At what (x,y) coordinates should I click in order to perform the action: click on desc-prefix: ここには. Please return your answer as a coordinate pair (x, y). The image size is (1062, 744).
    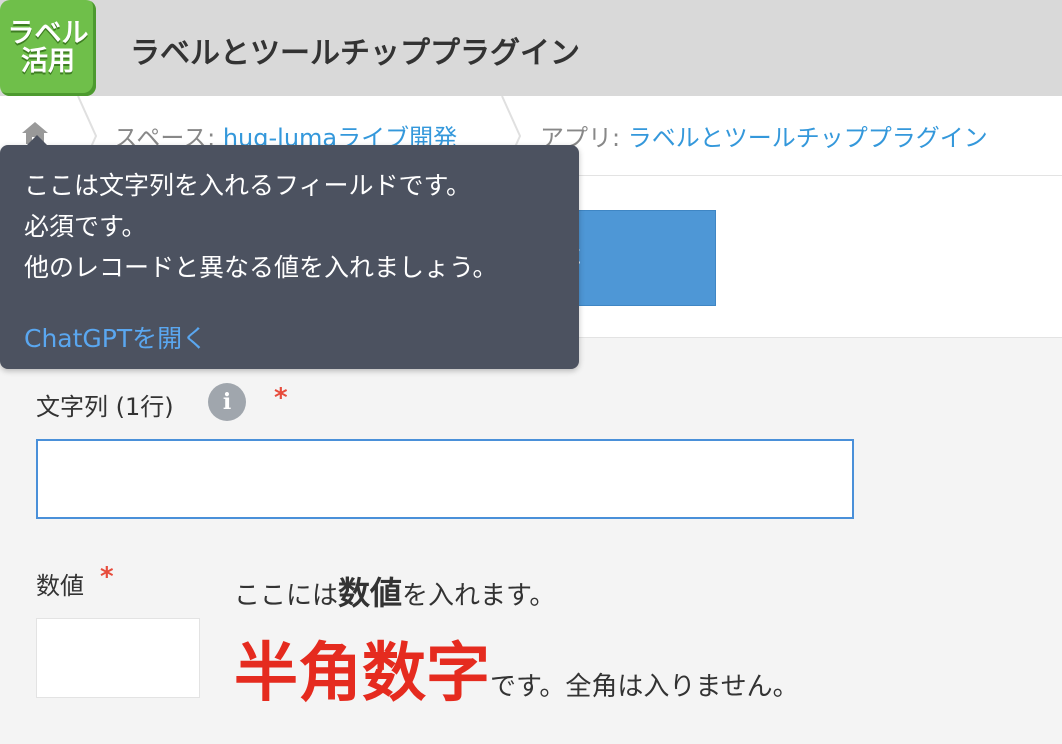
    Looking at the image, I should click on (286, 596).